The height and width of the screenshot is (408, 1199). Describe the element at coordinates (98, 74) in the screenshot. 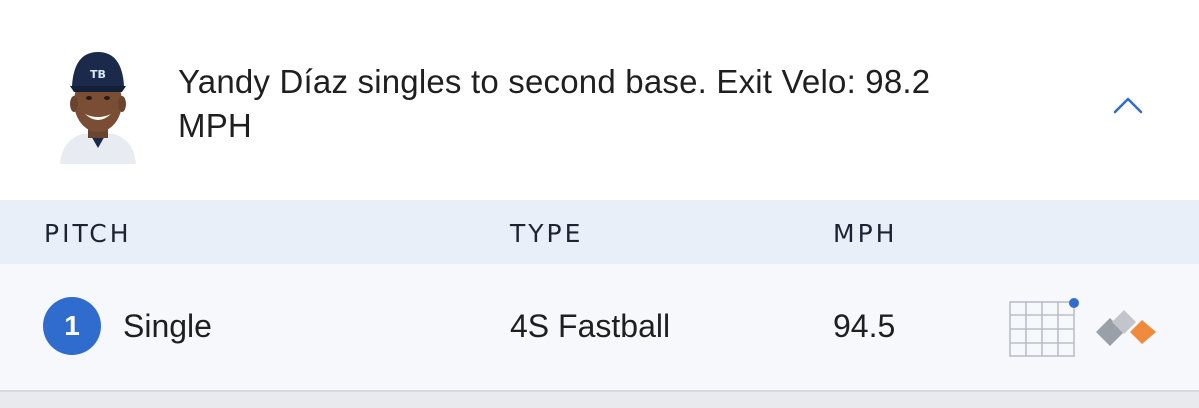

I see `svg-text: TB` at that location.